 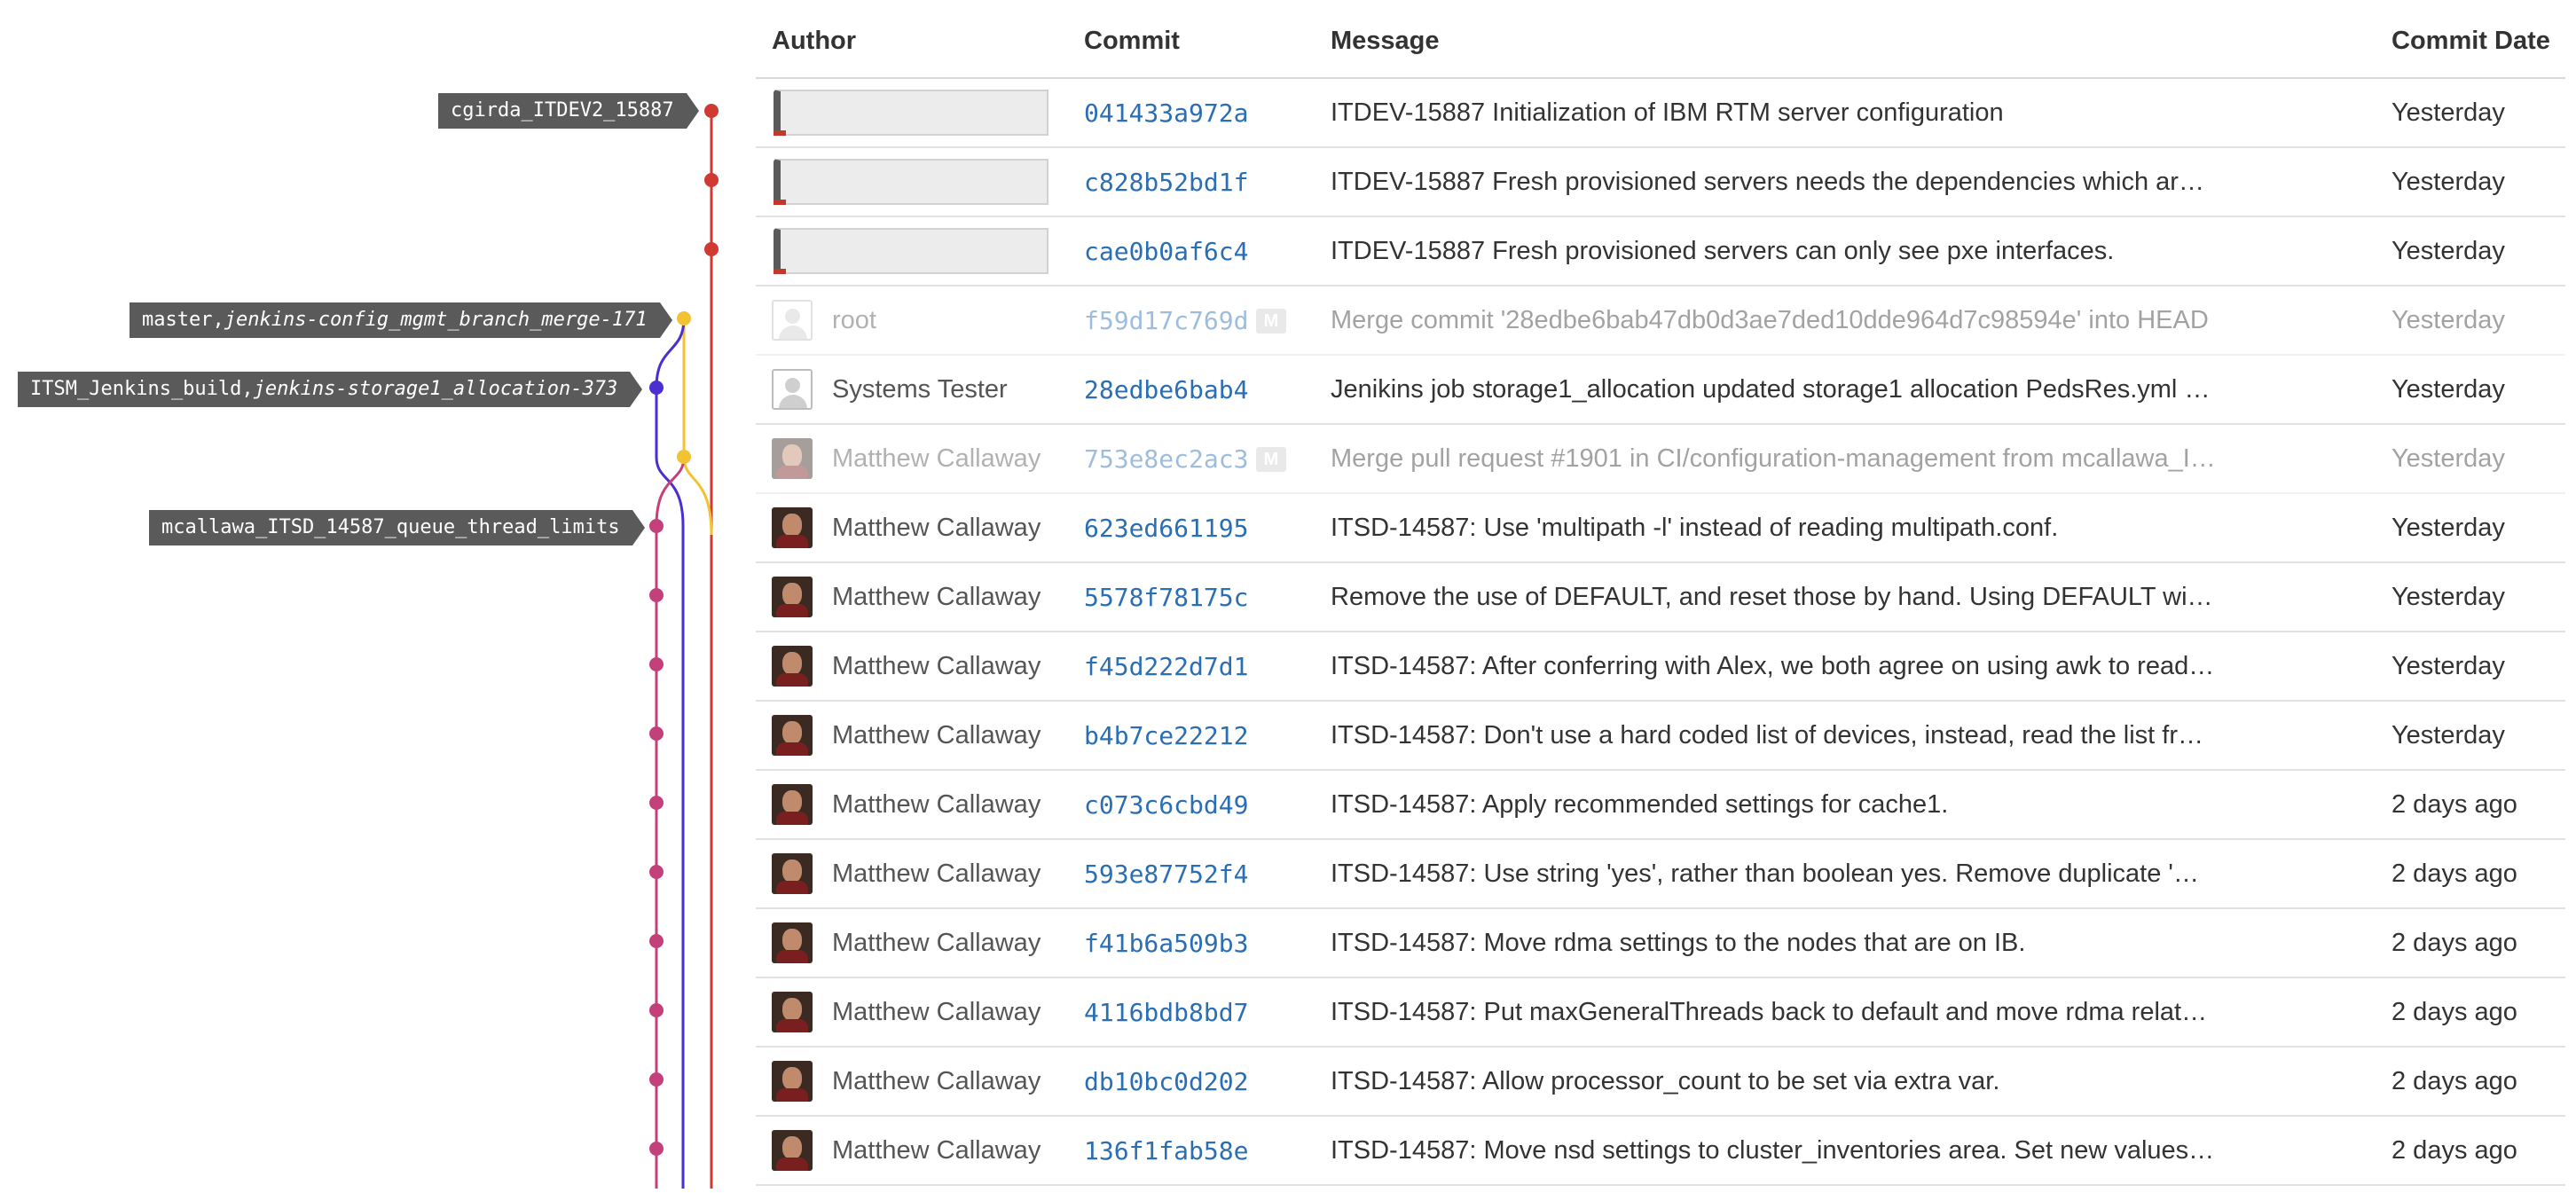 I want to click on branch-label-cgirda: cgirda_ITDEV2_15887, so click(x=568, y=111).